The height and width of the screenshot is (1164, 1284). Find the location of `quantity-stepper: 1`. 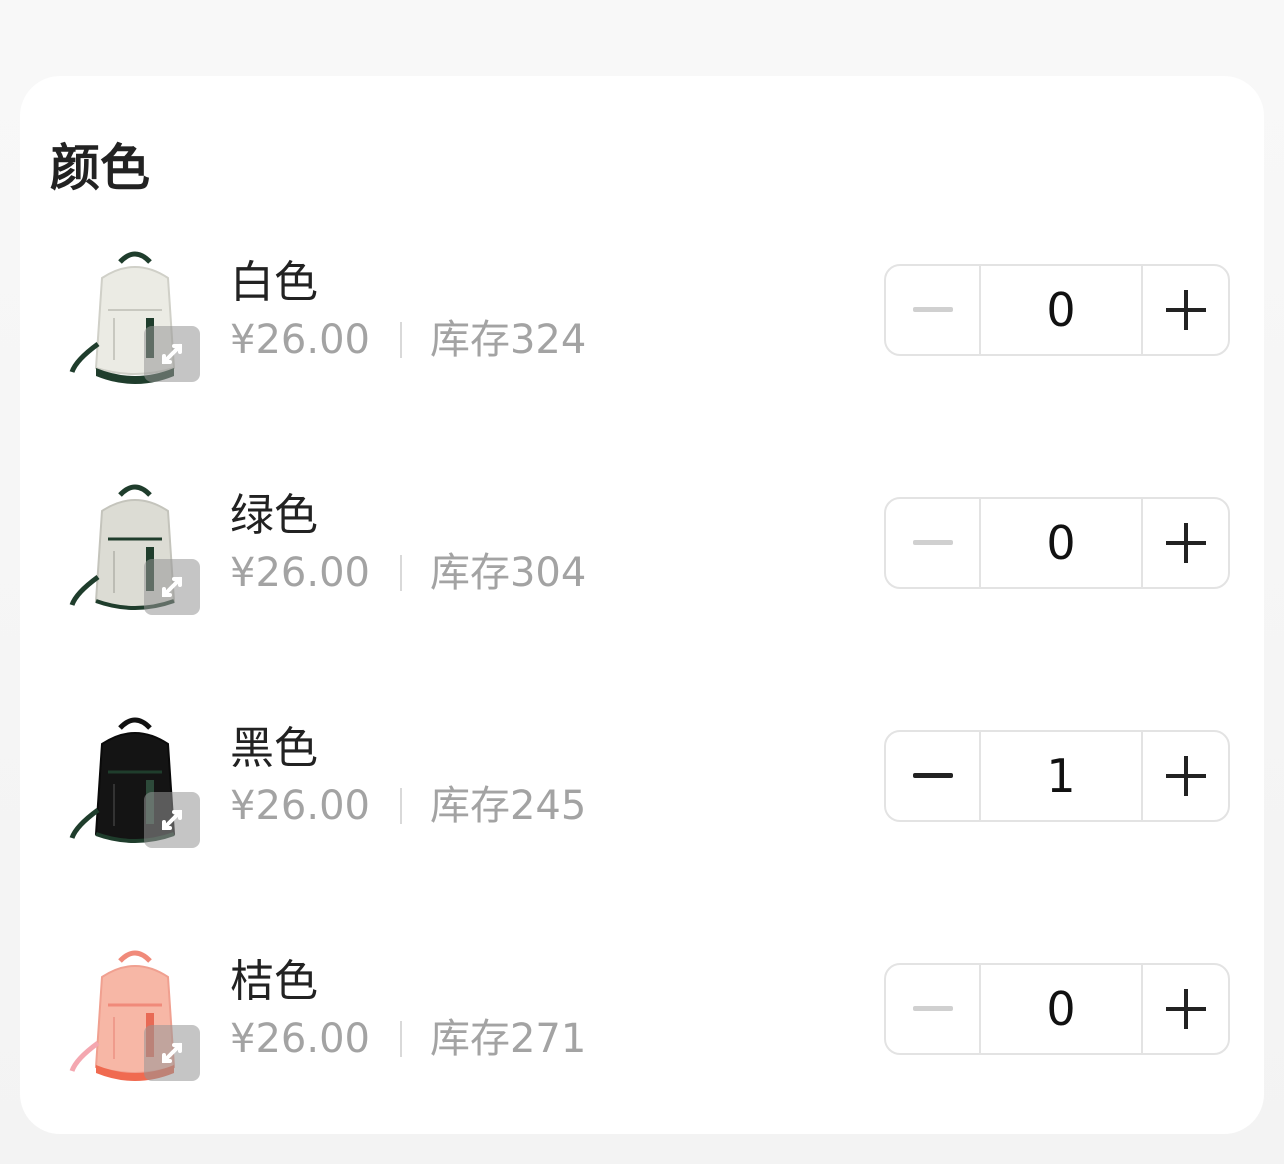

quantity-stepper: 1 is located at coordinates (1057, 776).